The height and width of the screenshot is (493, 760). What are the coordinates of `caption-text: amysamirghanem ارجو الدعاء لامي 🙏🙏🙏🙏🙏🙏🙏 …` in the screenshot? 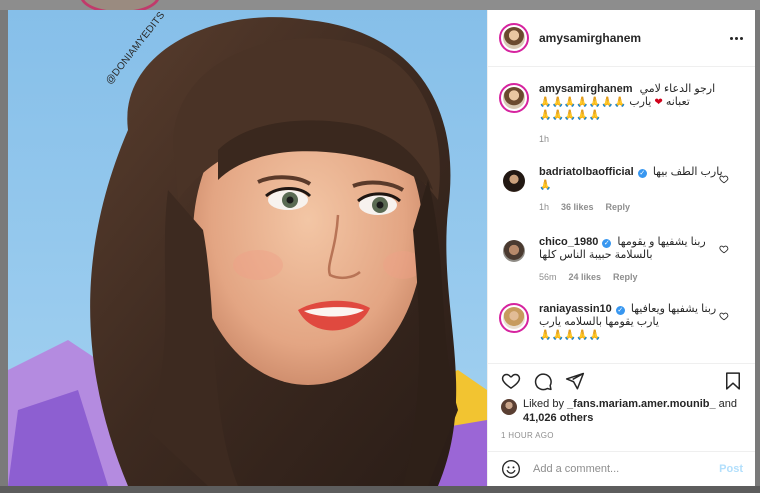 It's located at (632, 102).